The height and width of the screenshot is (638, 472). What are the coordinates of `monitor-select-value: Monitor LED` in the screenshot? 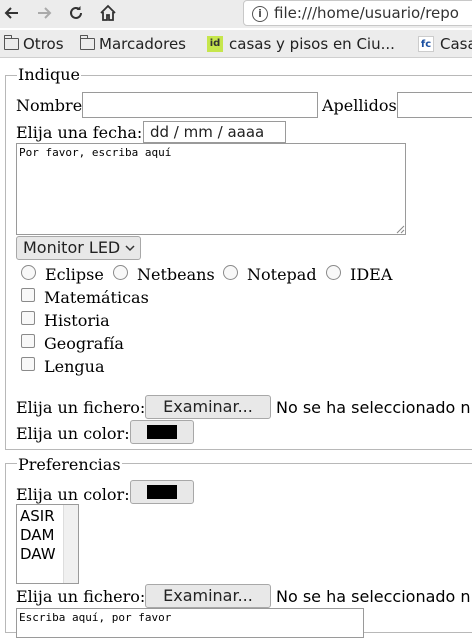 It's located at (72, 247).